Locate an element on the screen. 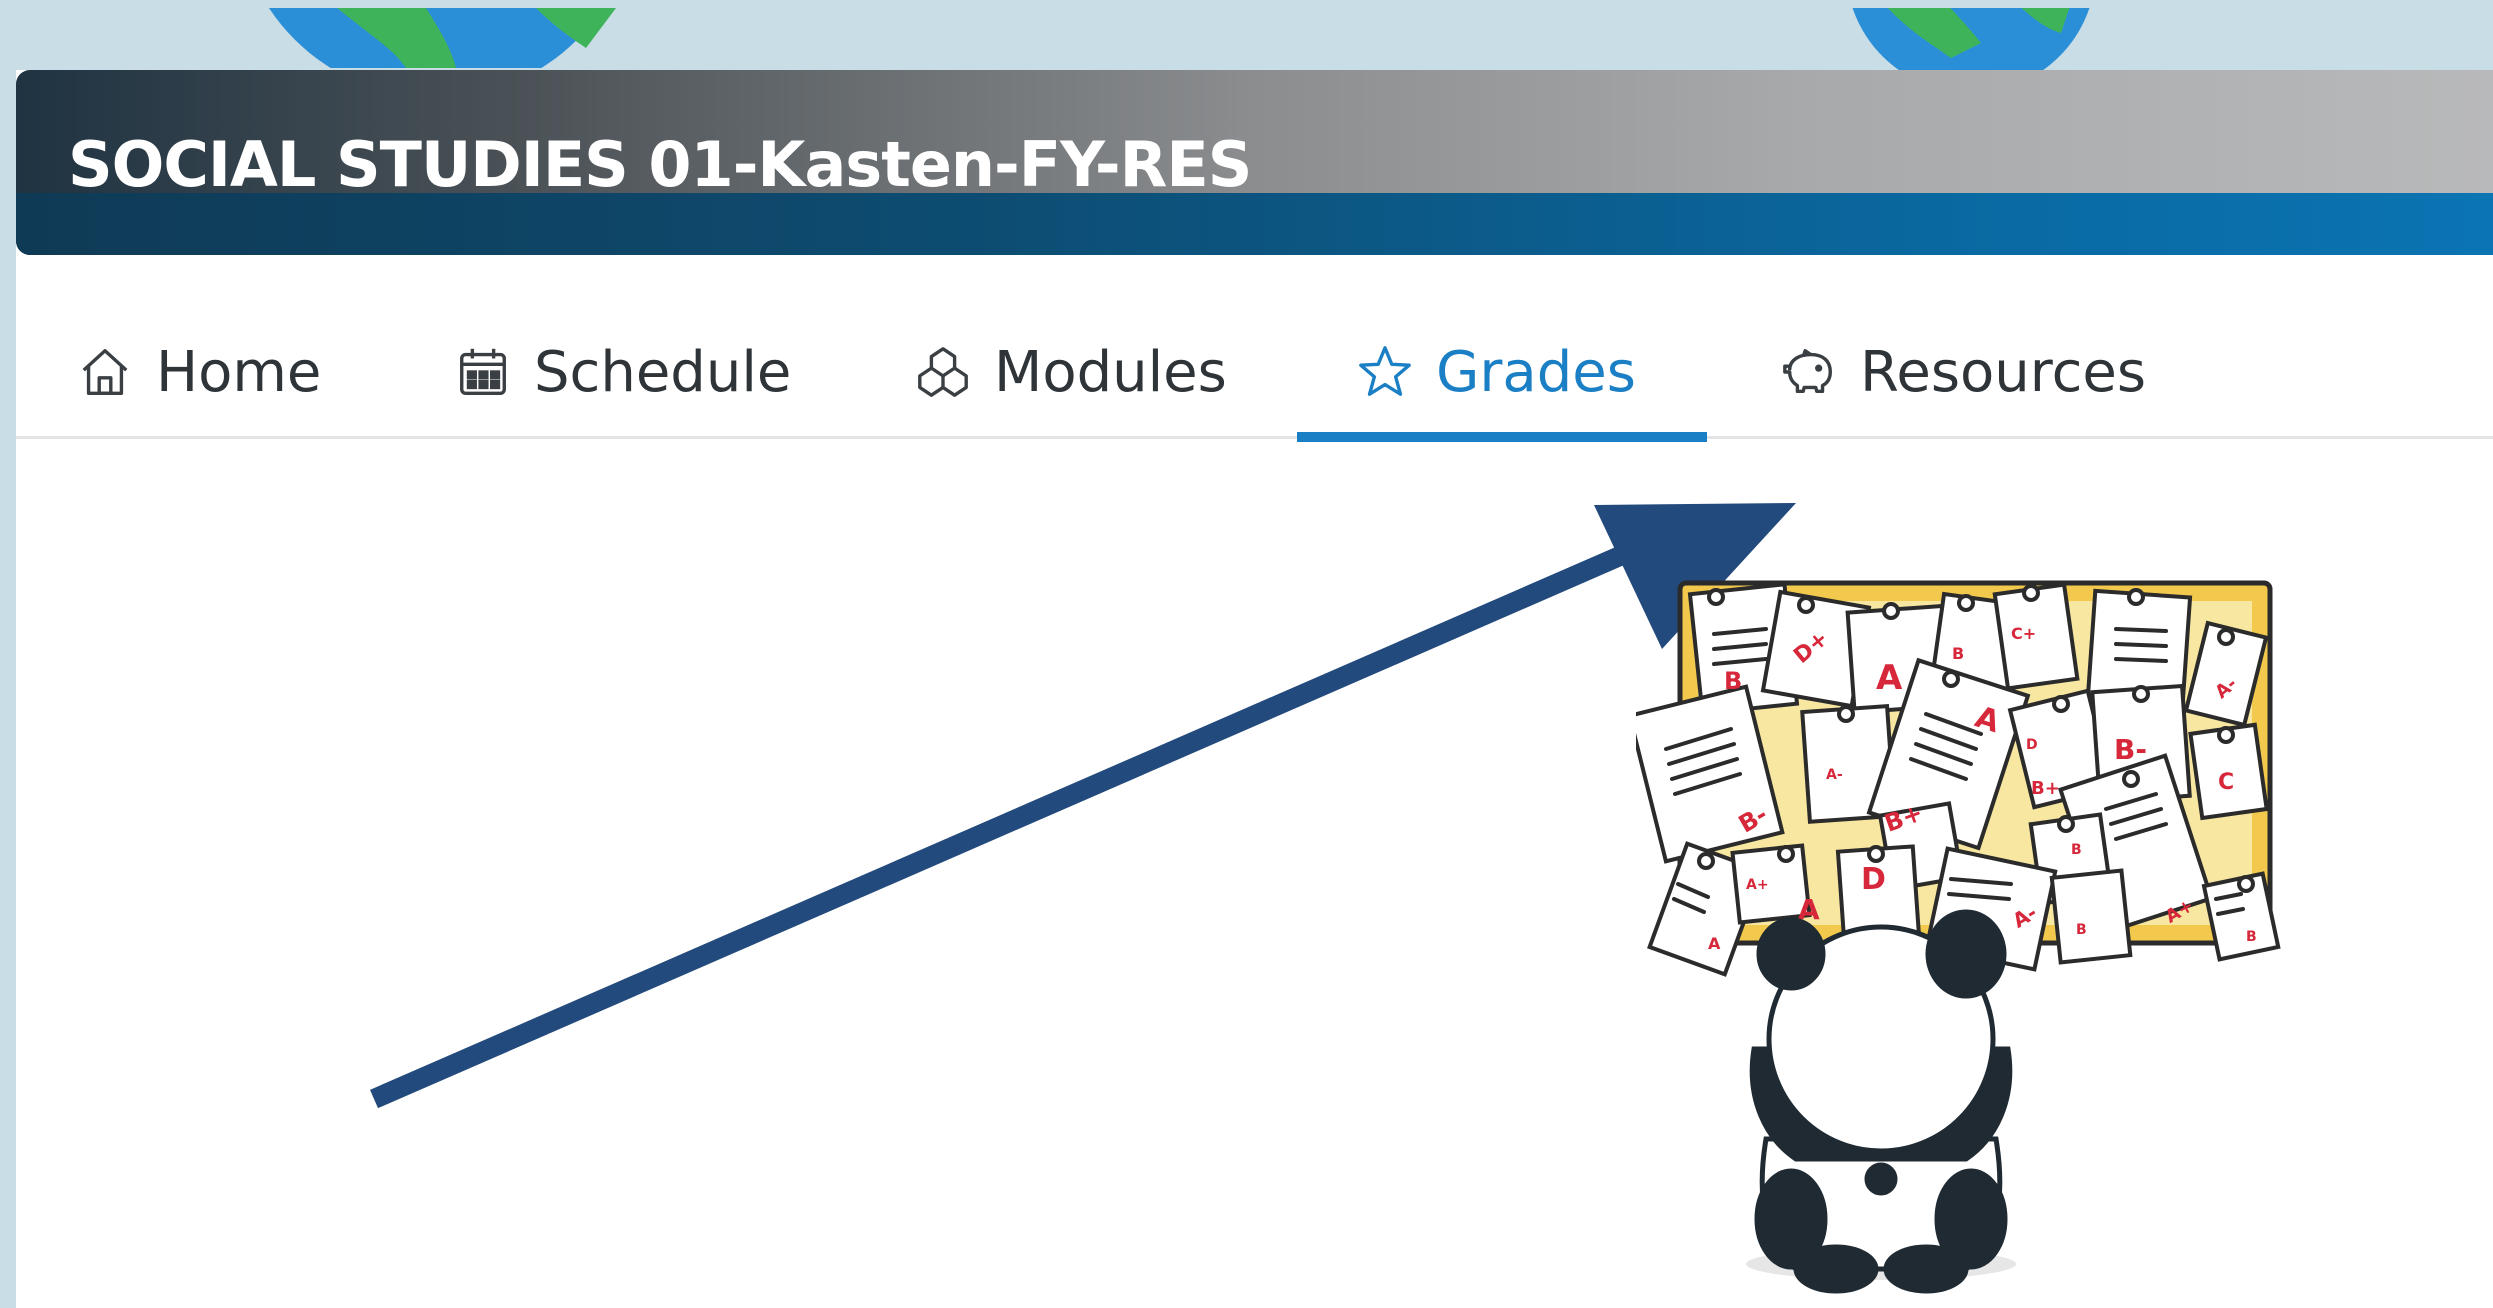 This screenshot has width=2493, height=1308. modules-icon is located at coordinates (943, 372).